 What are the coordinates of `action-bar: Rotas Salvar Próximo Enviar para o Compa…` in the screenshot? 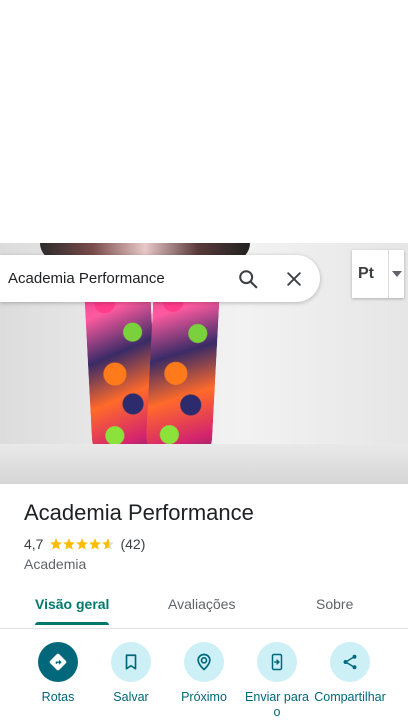 It's located at (204, 683).